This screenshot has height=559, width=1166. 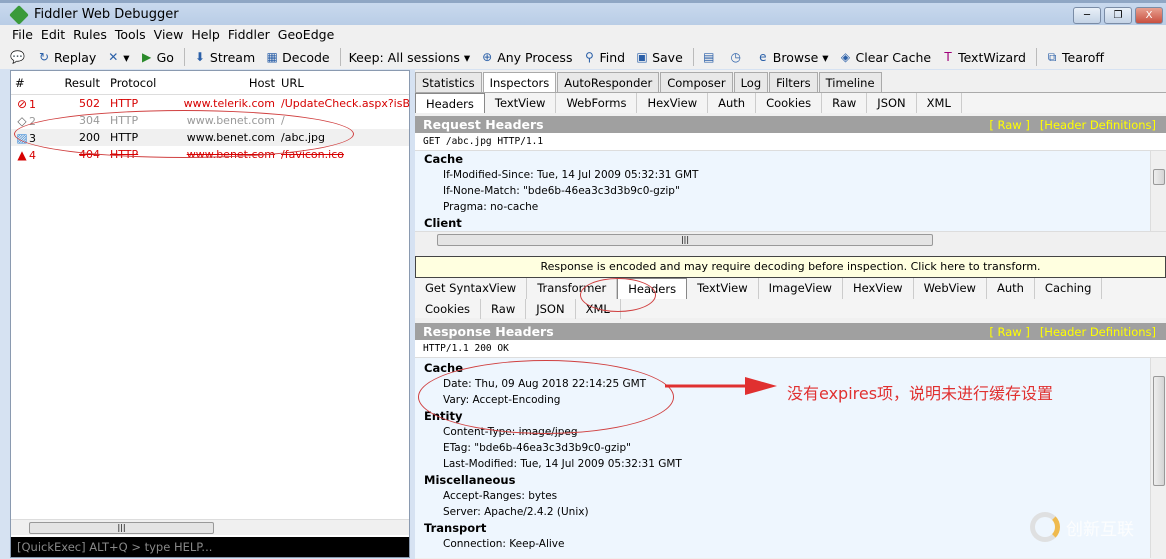 I want to click on menu-view: View, so click(x=173, y=35).